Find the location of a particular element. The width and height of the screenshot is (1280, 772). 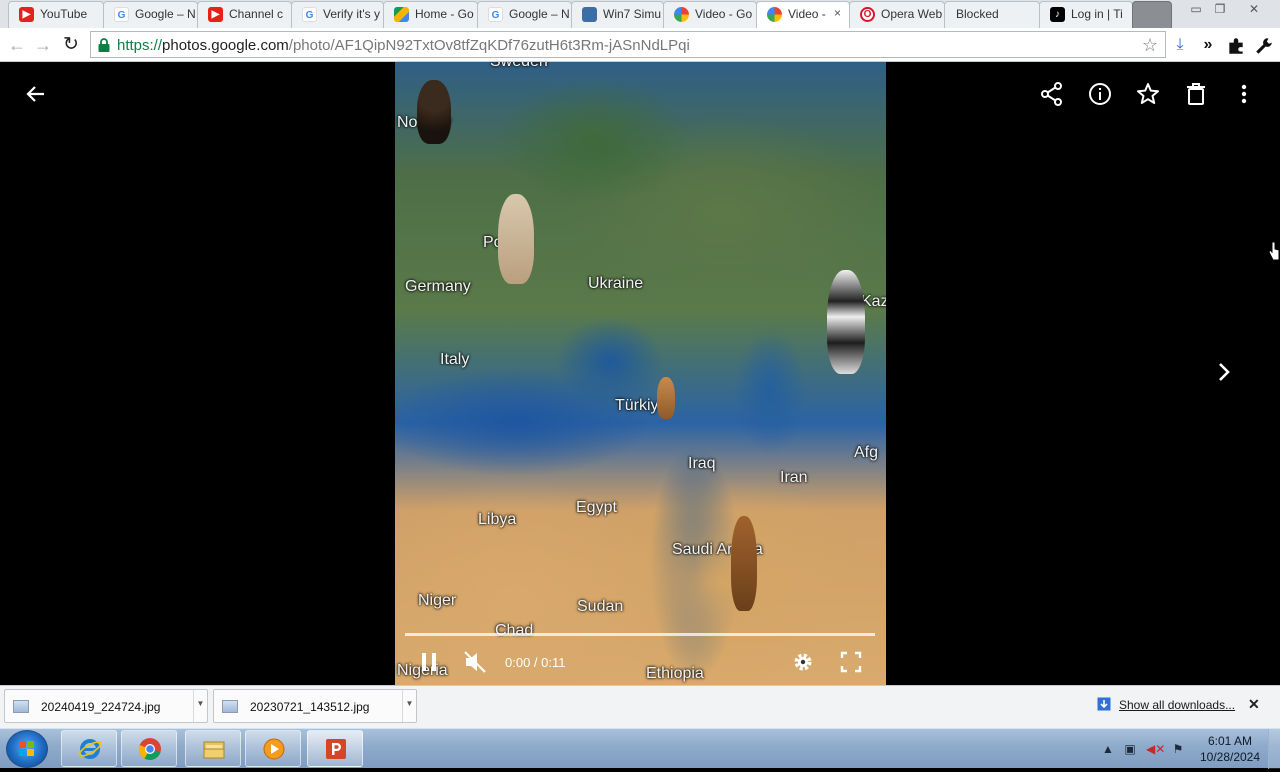

tab-drive-home: Home - Go is located at coordinates (430, 14).